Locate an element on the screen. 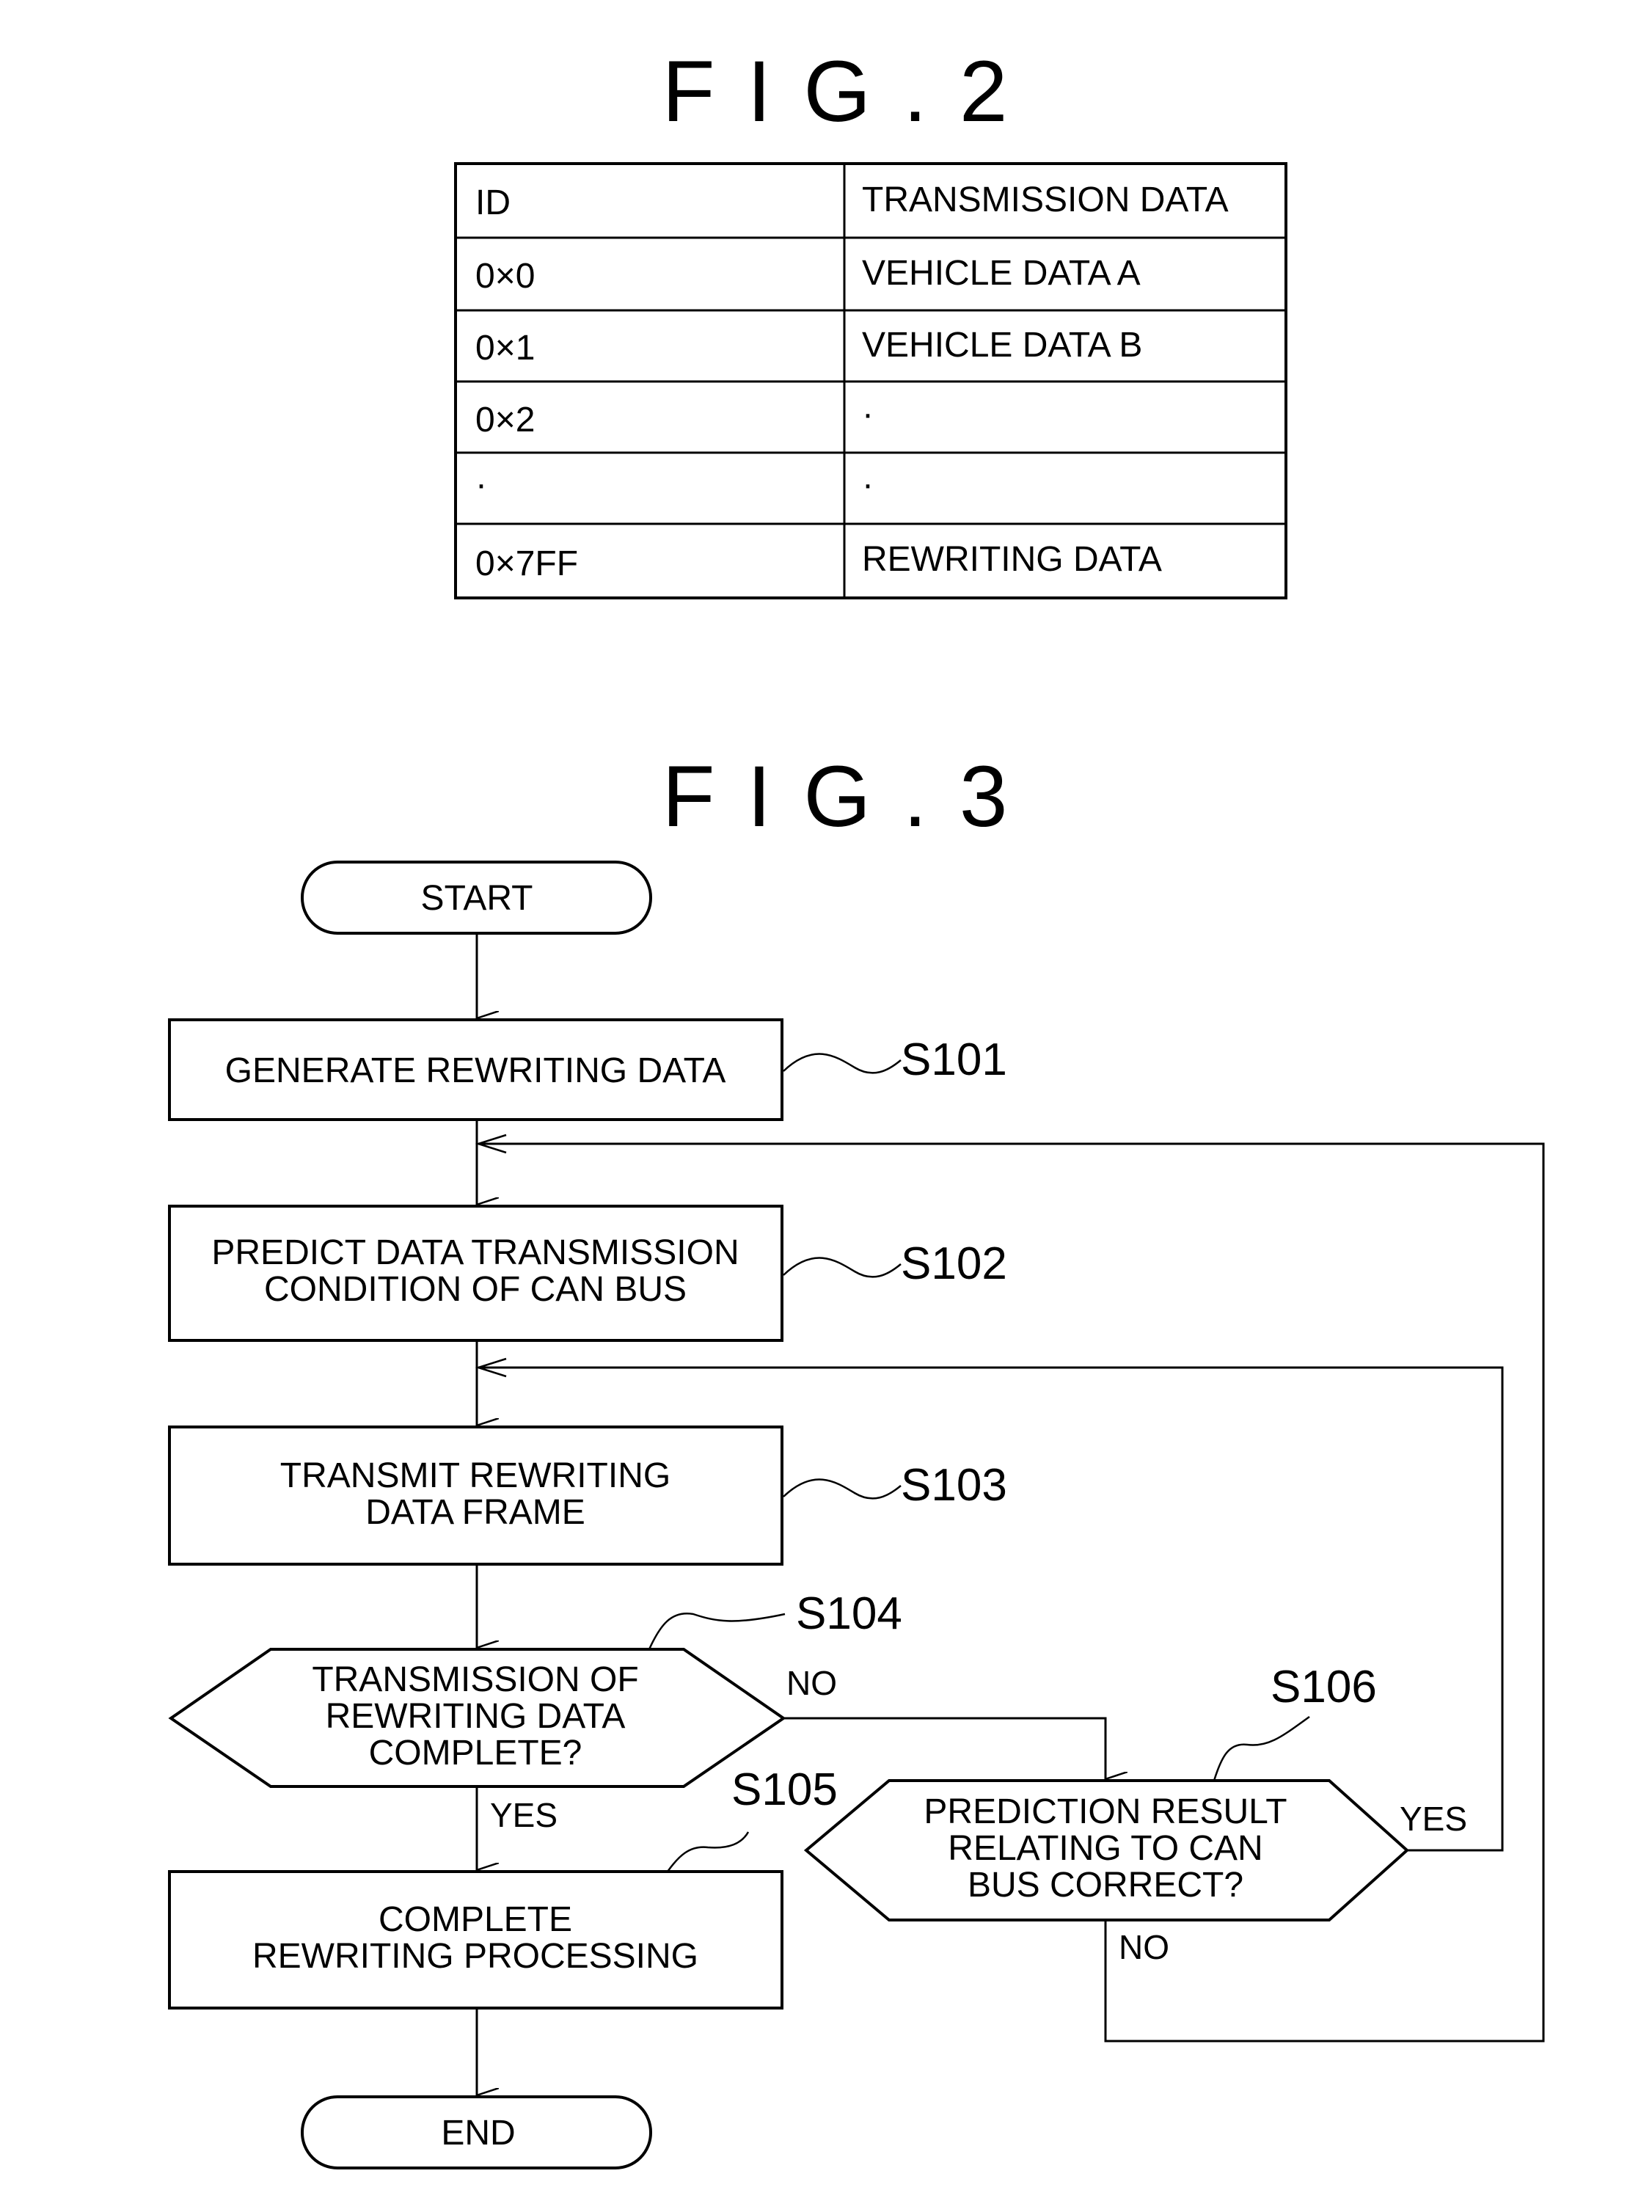 The image size is (1652, 2212). s105-step-id: S105 is located at coordinates (784, 1789).